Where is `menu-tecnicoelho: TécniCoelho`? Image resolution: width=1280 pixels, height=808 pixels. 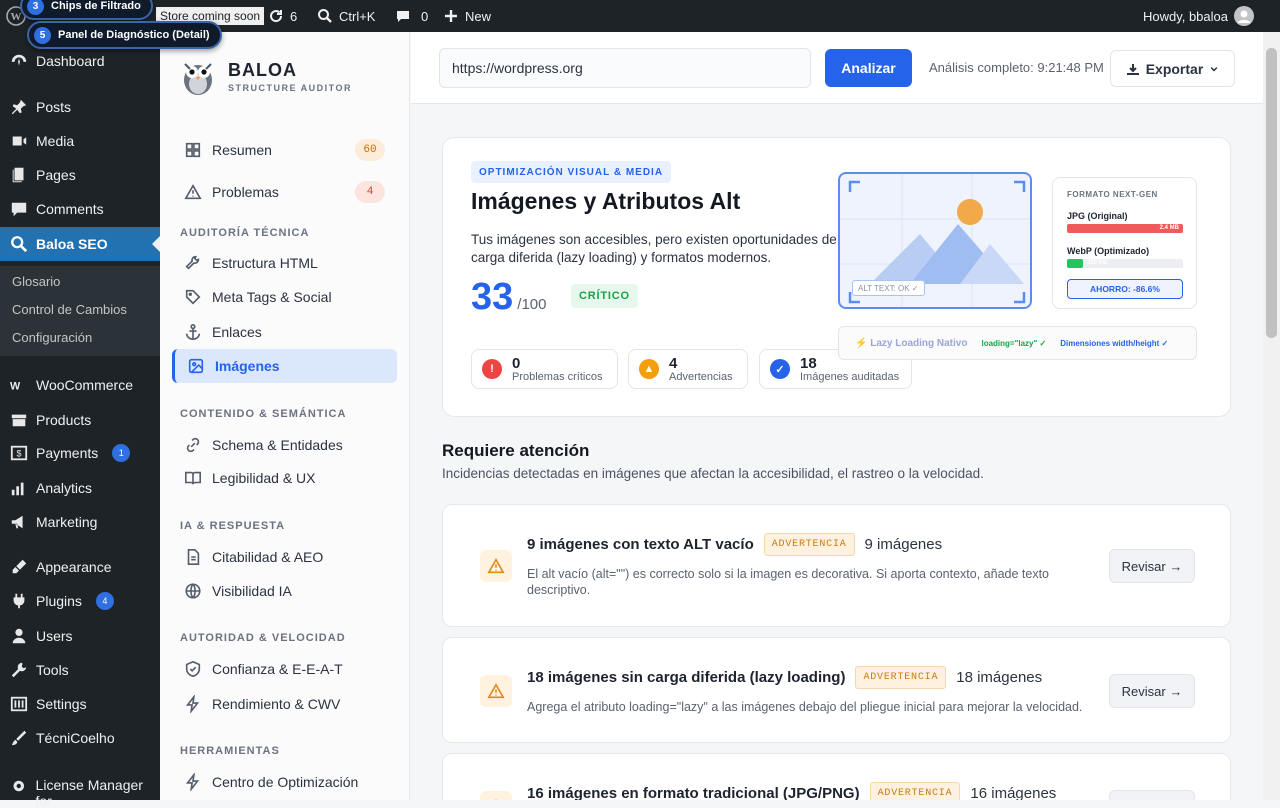
menu-tecnicoelho: TécniCoelho is located at coordinates (80, 738).